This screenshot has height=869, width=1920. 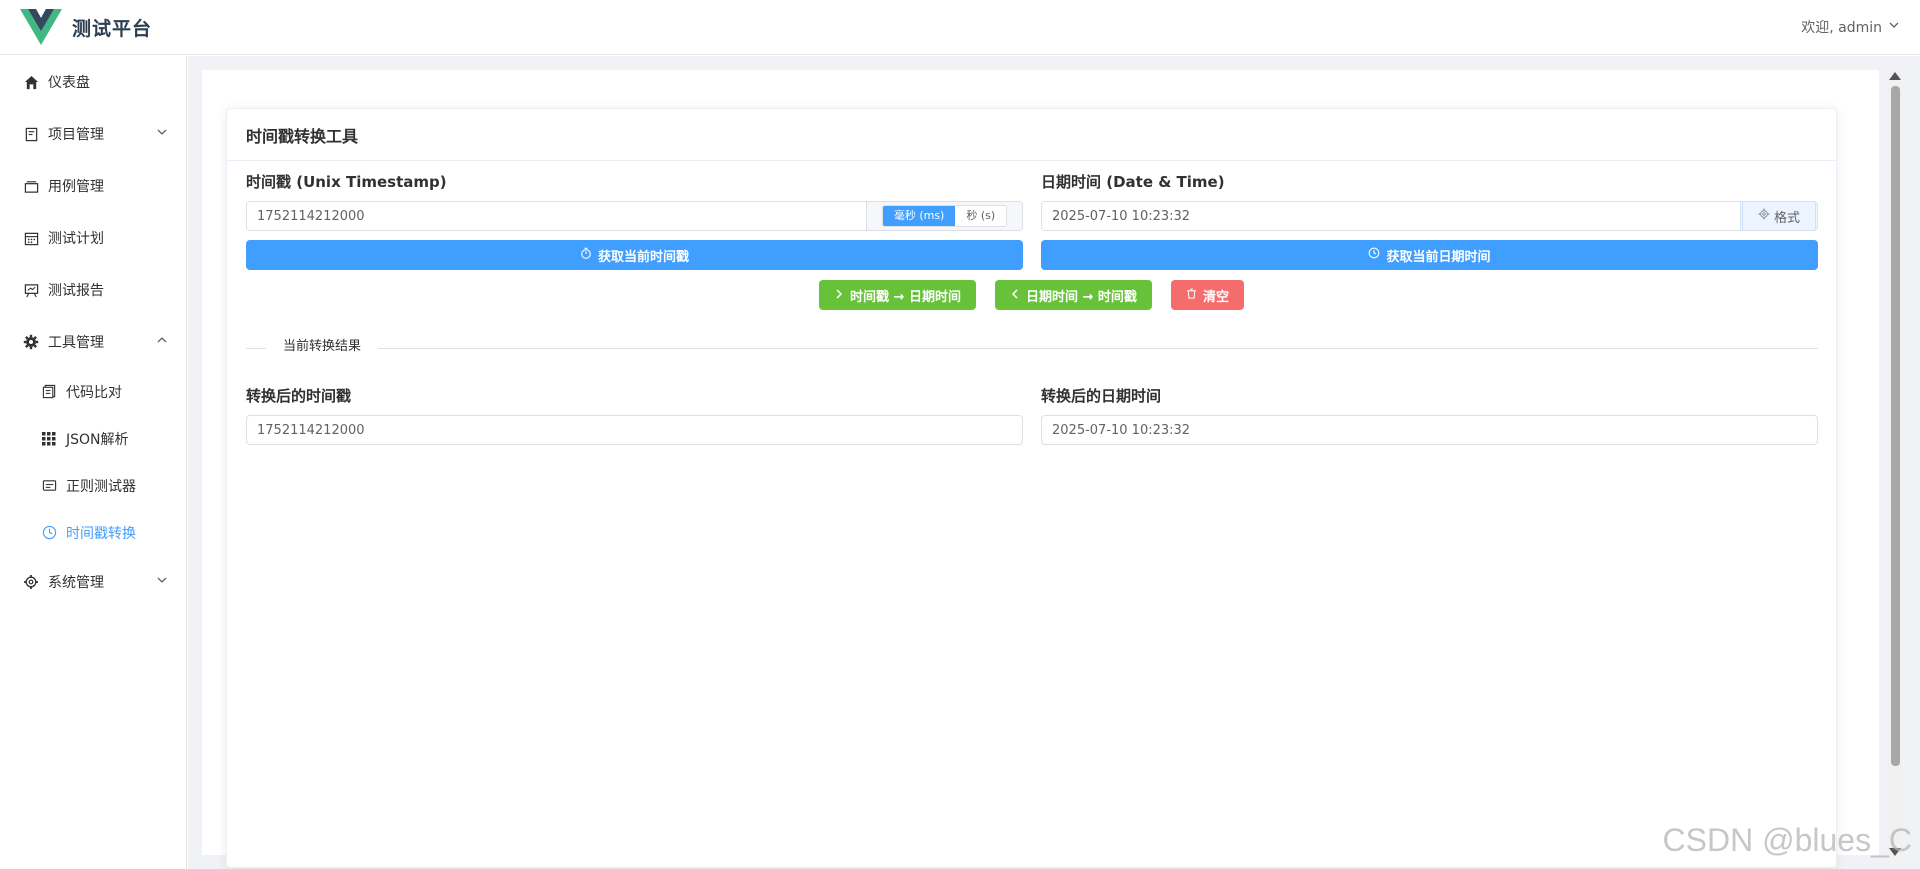 I want to click on top-header: 测试平台 欢迎, admin, so click(x=960, y=27).